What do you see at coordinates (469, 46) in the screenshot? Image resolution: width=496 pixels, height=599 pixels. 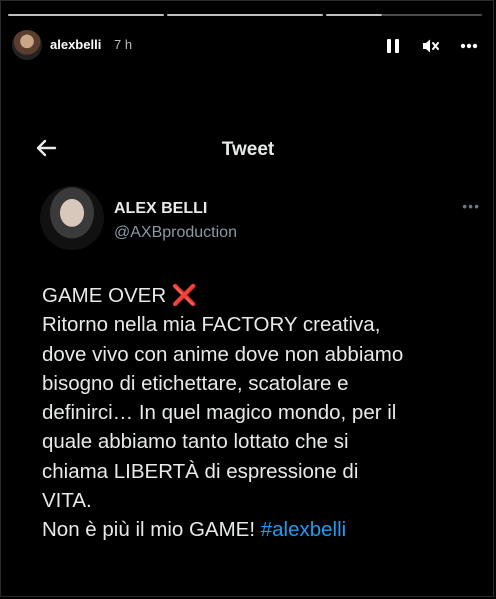 I see `more-icon` at bounding box center [469, 46].